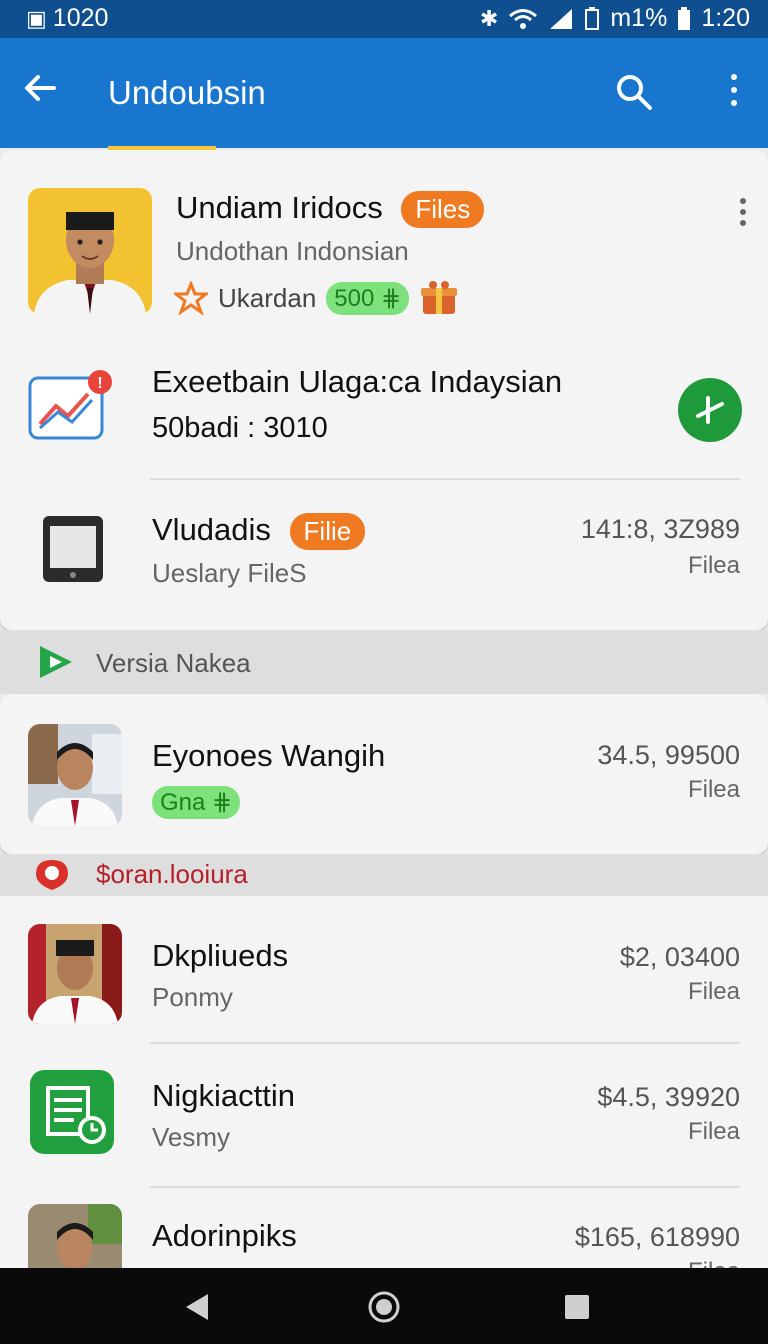 The height and width of the screenshot is (1344, 768). I want to click on battery-outline-icon, so click(592, 18).